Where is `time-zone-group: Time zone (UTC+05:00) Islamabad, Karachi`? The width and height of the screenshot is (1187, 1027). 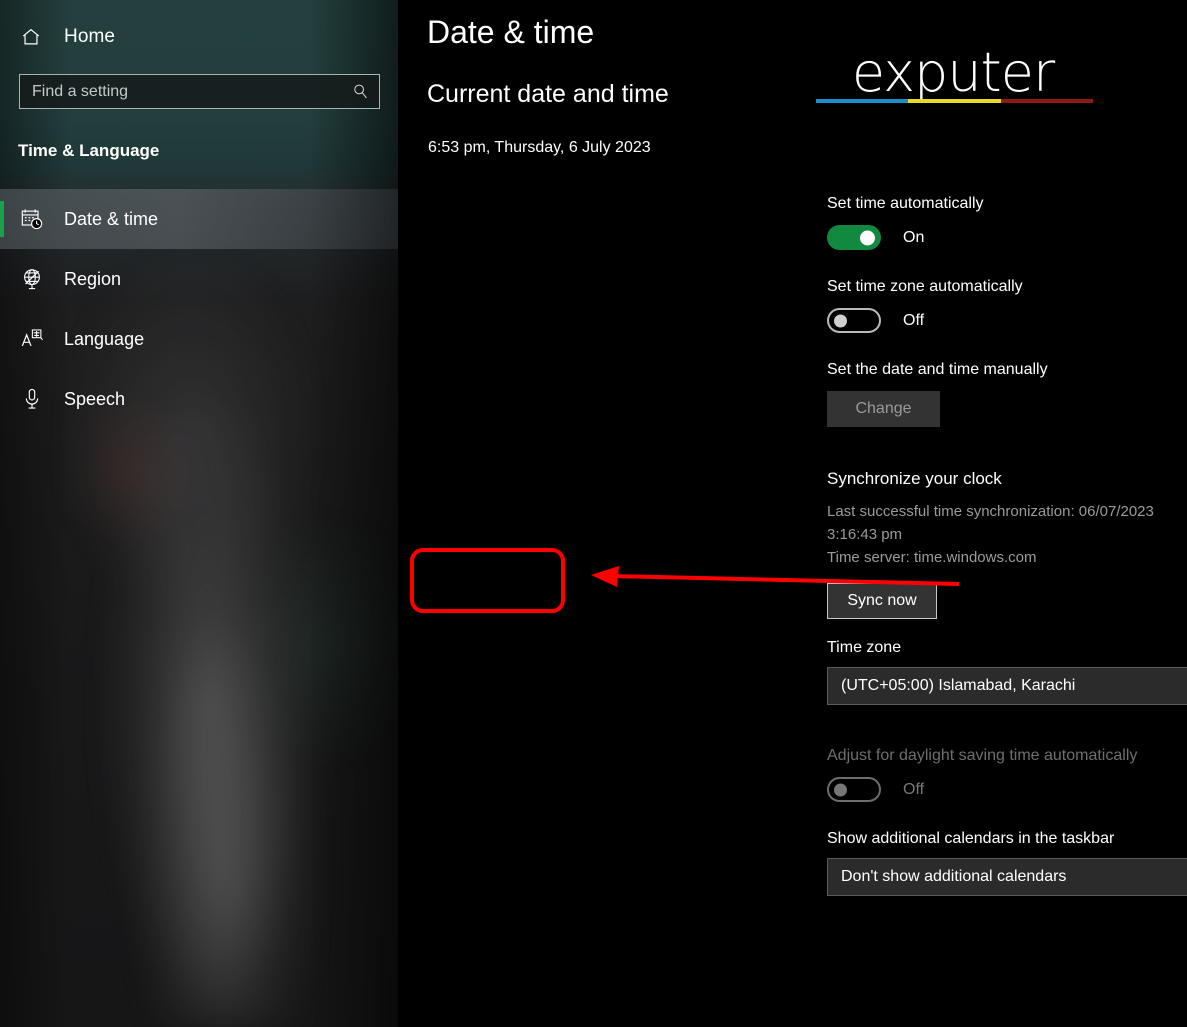
time-zone-group: Time zone (UTC+05:00) Islamabad, Karachi is located at coordinates (1007, 672).